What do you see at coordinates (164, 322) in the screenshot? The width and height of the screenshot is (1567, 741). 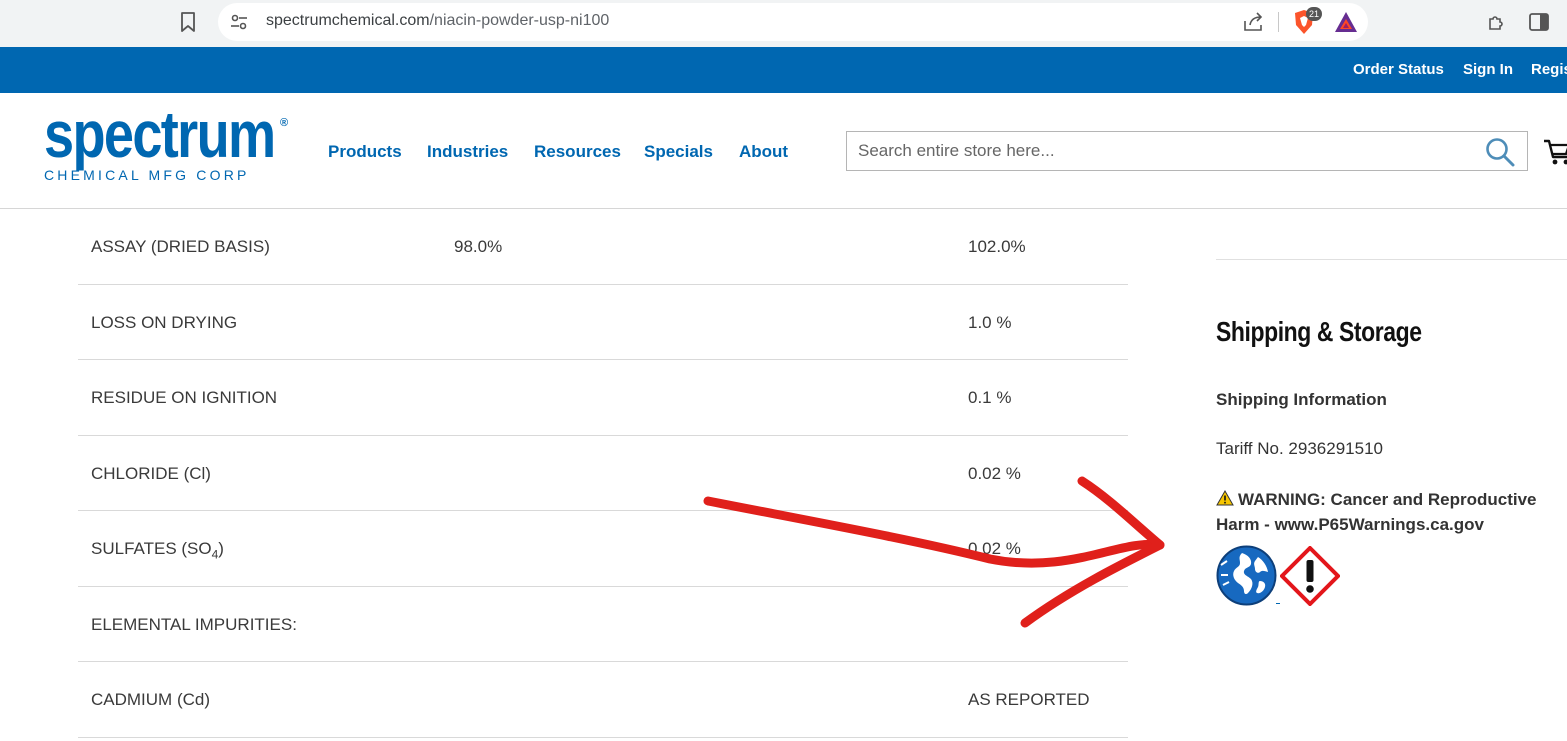 I see `test-name: LOSS ON DRYING` at bounding box center [164, 322].